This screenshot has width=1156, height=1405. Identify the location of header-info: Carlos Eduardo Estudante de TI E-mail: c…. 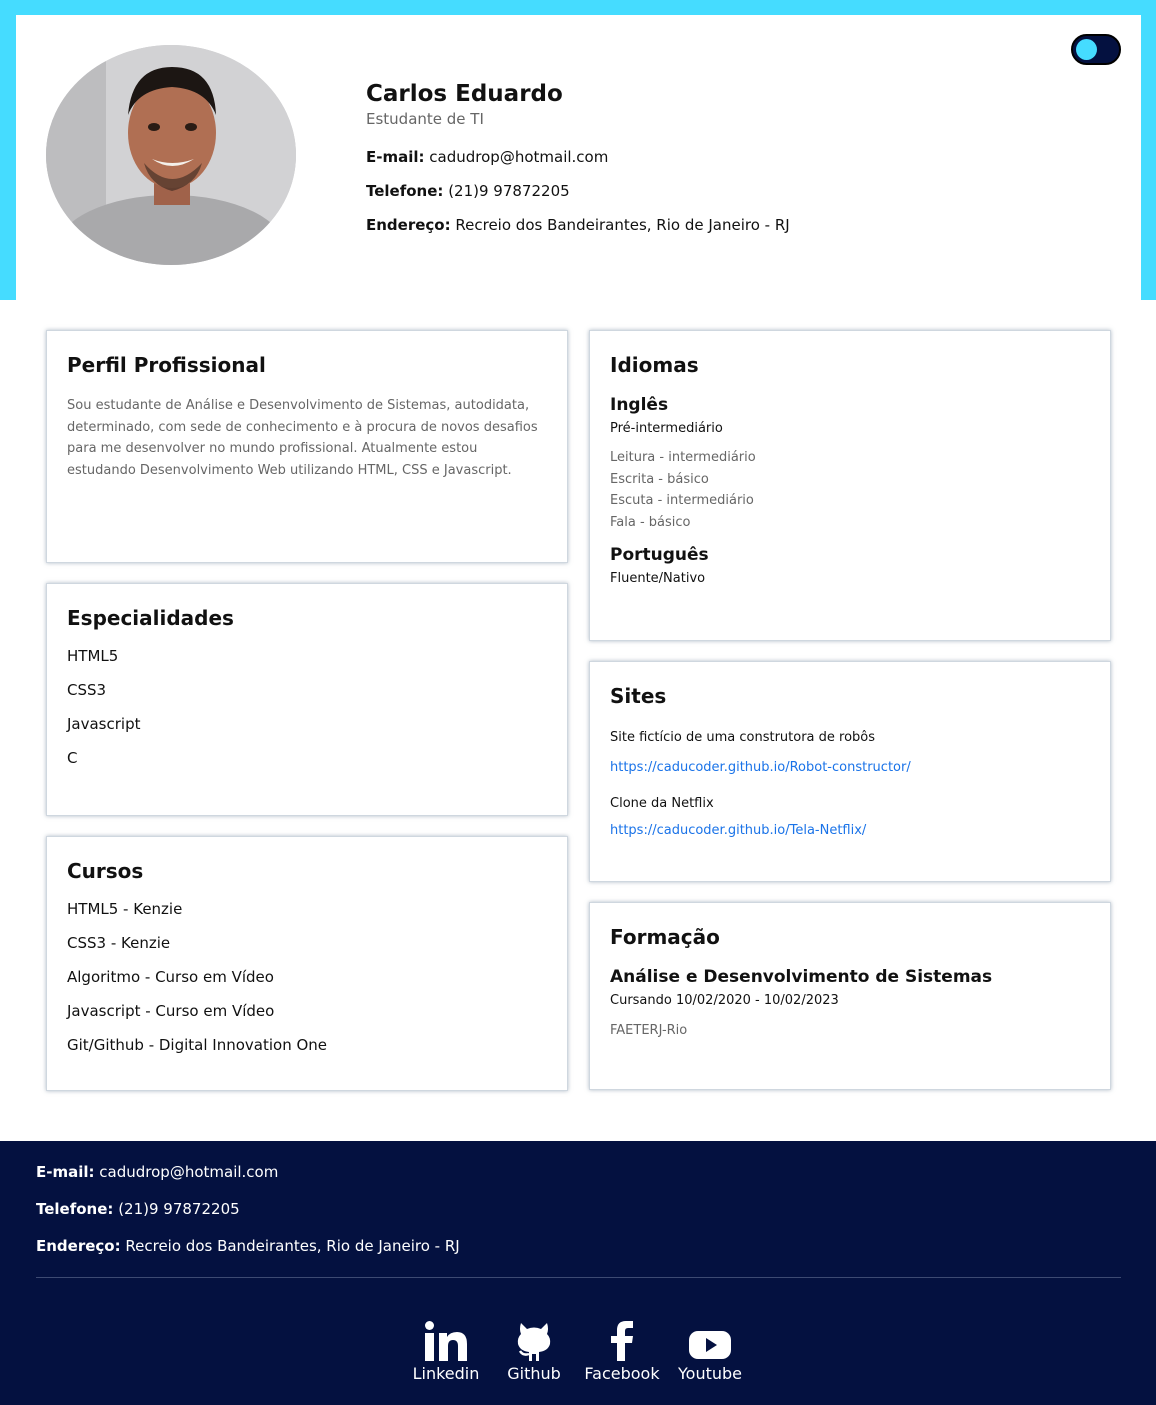
(578, 156).